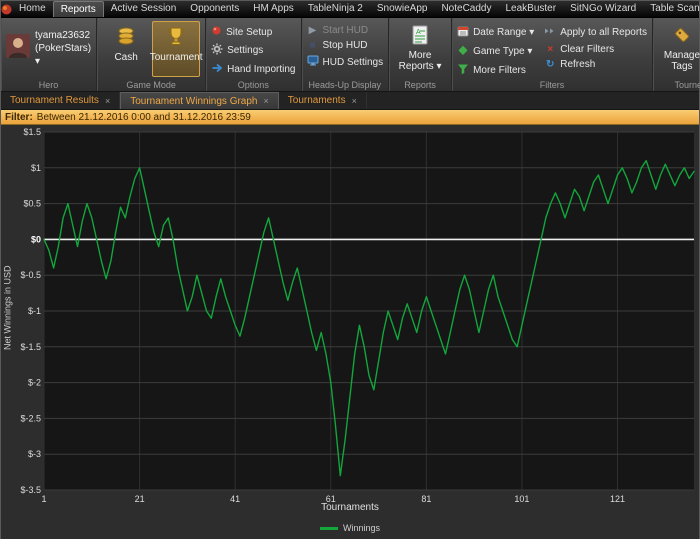 This screenshot has width=700, height=539. I want to click on refresh-icon: ↻, so click(550, 64).